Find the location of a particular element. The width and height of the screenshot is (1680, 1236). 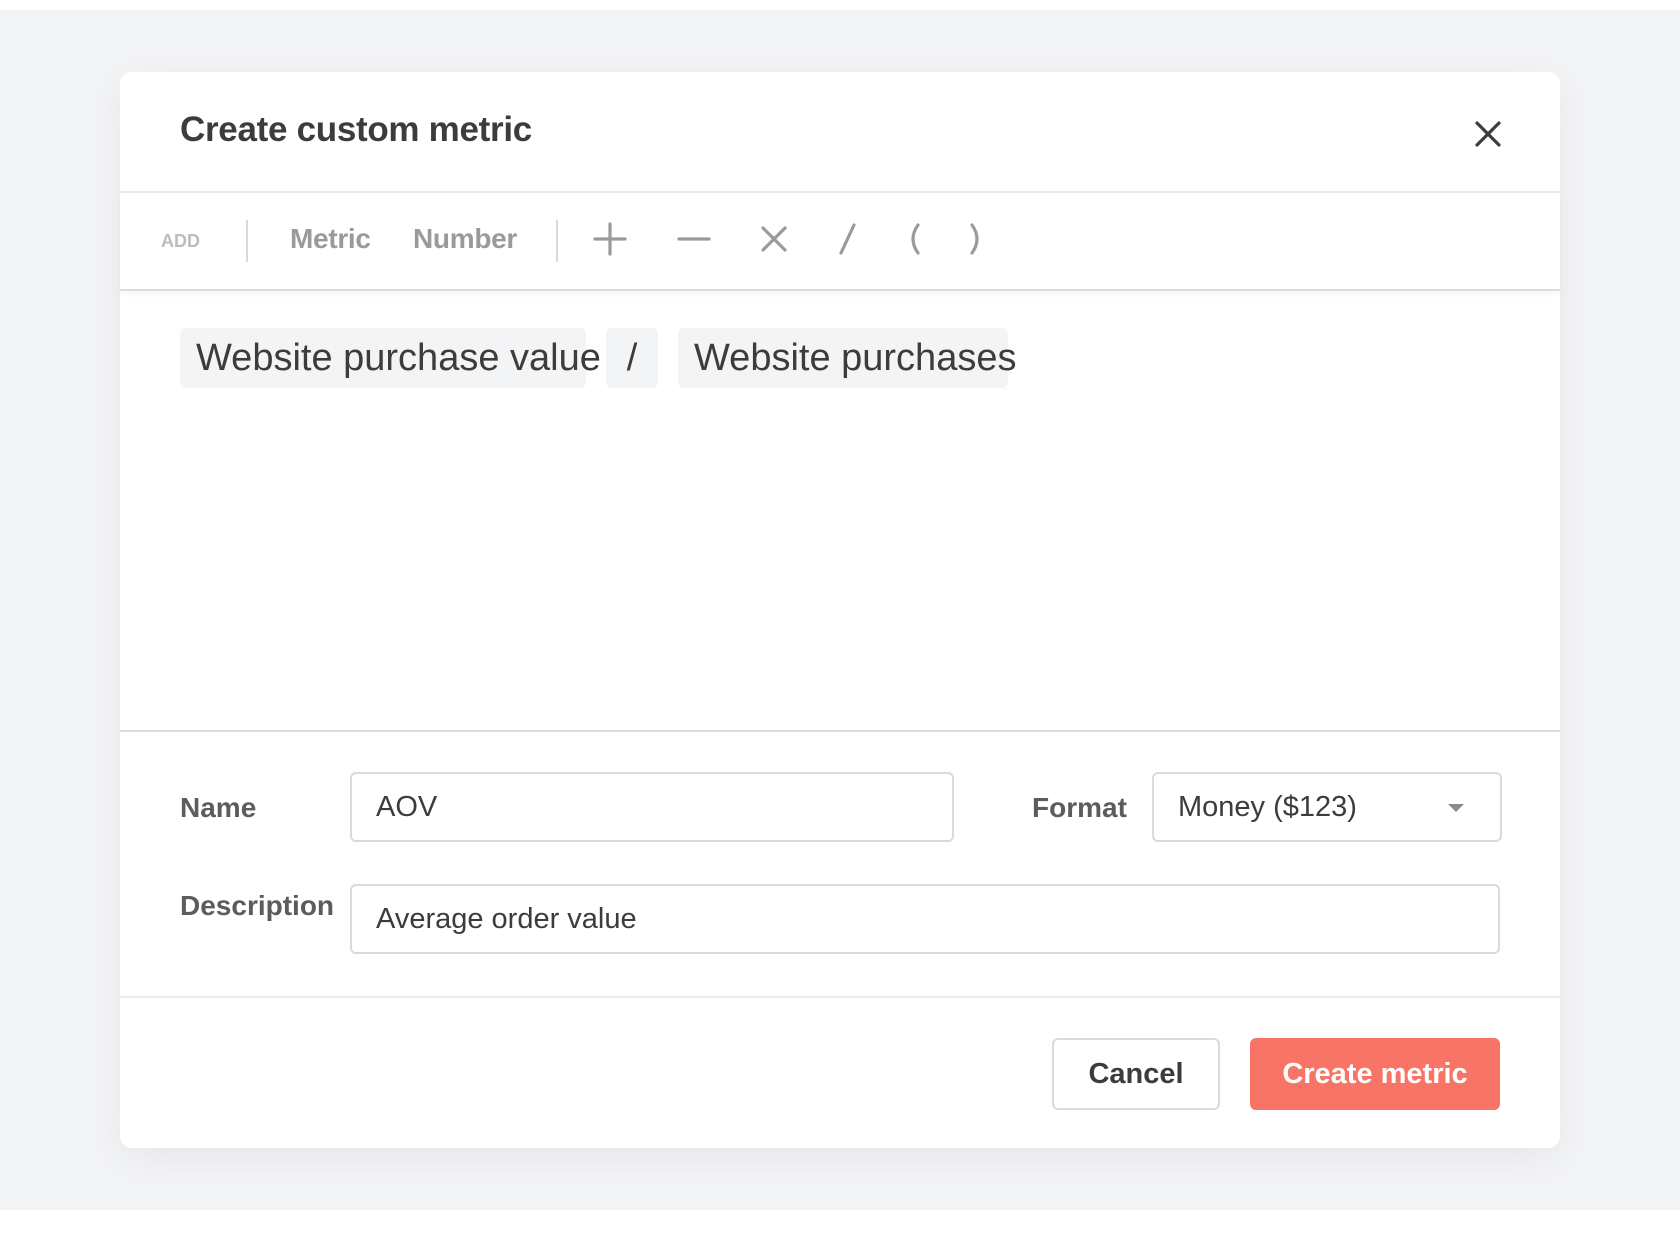

close-icon is located at coordinates (1488, 134).